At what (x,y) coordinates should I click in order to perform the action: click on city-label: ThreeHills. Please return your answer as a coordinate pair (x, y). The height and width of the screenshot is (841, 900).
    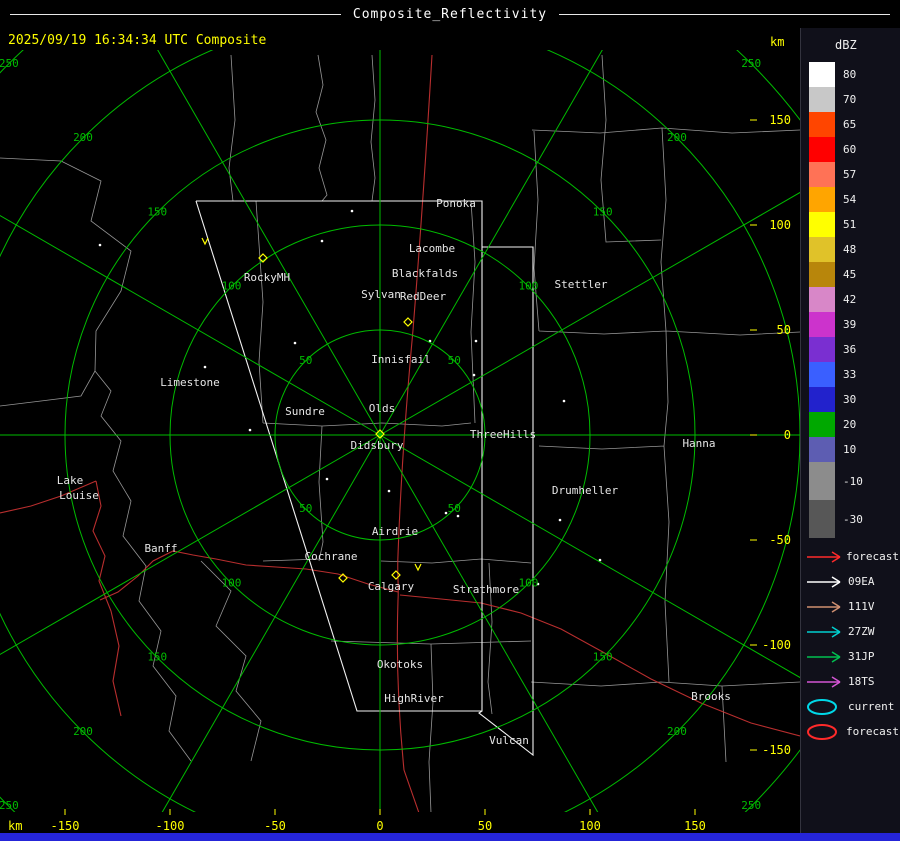
    Looking at the image, I should click on (503, 434).